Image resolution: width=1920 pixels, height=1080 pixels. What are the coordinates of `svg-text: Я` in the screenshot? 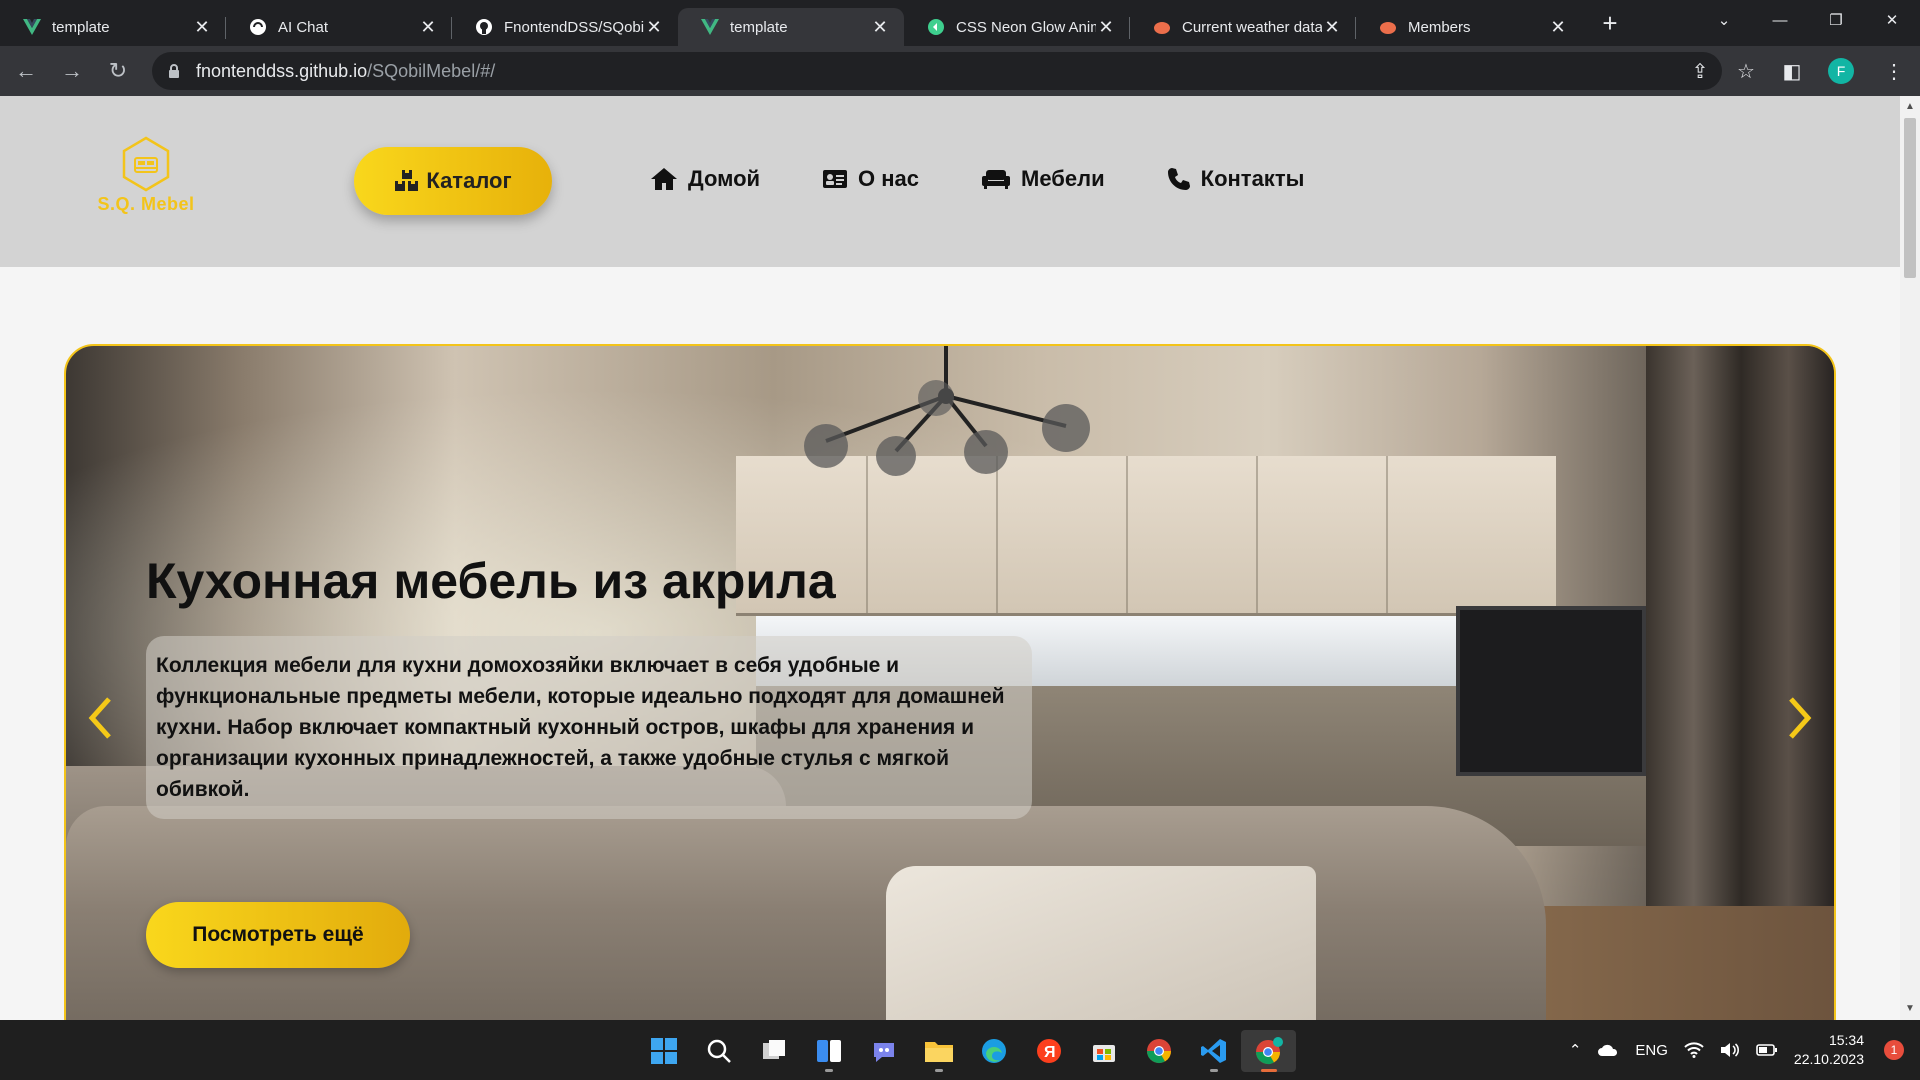 It's located at (1050, 1052).